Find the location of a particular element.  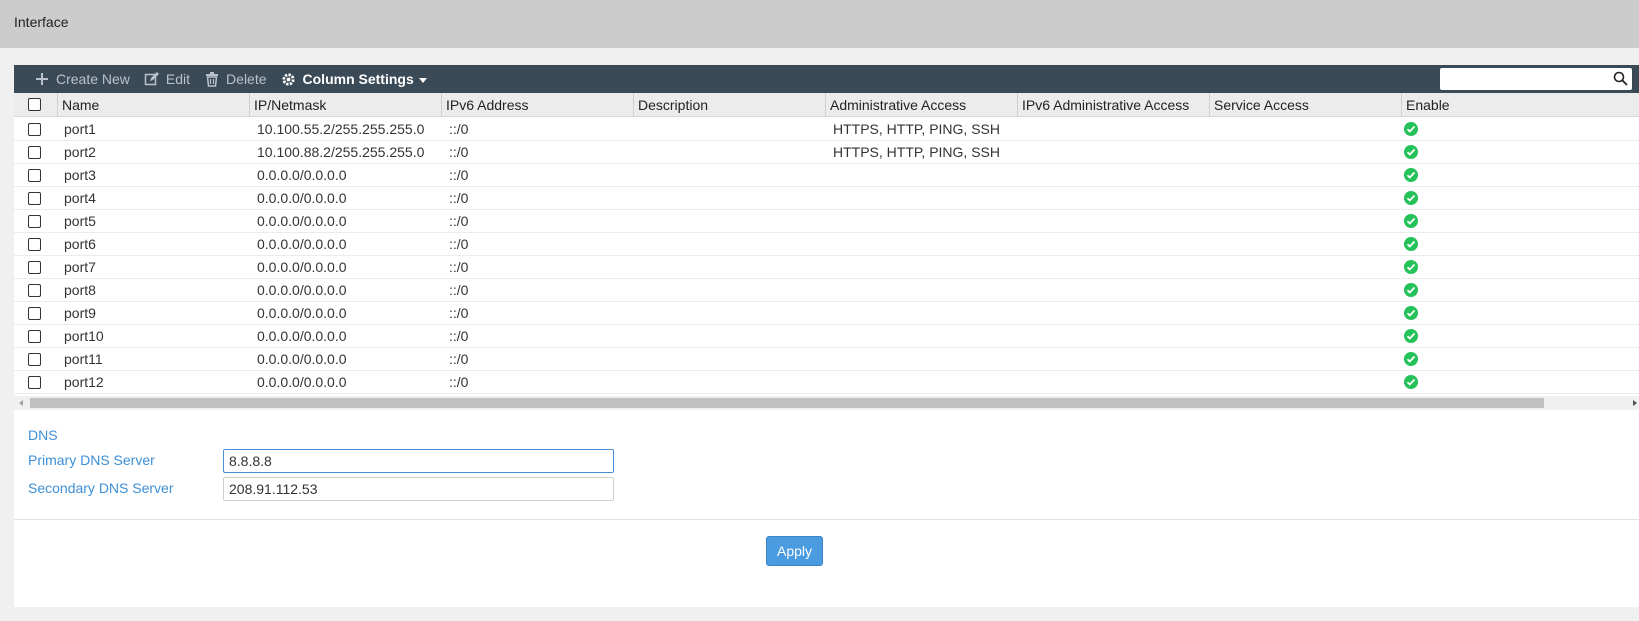

column-header-ipv6-address: IPv6 Address is located at coordinates (537, 105).